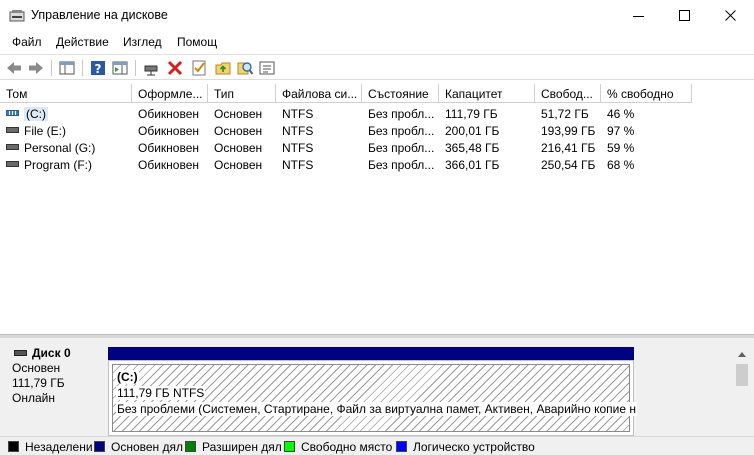  I want to click on maximize-button, so click(685, 16).